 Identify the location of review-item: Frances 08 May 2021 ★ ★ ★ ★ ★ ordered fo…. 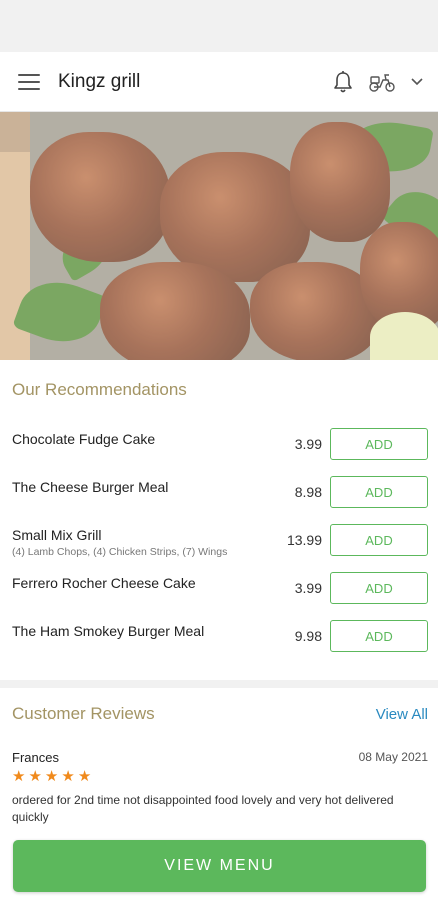
(220, 788).